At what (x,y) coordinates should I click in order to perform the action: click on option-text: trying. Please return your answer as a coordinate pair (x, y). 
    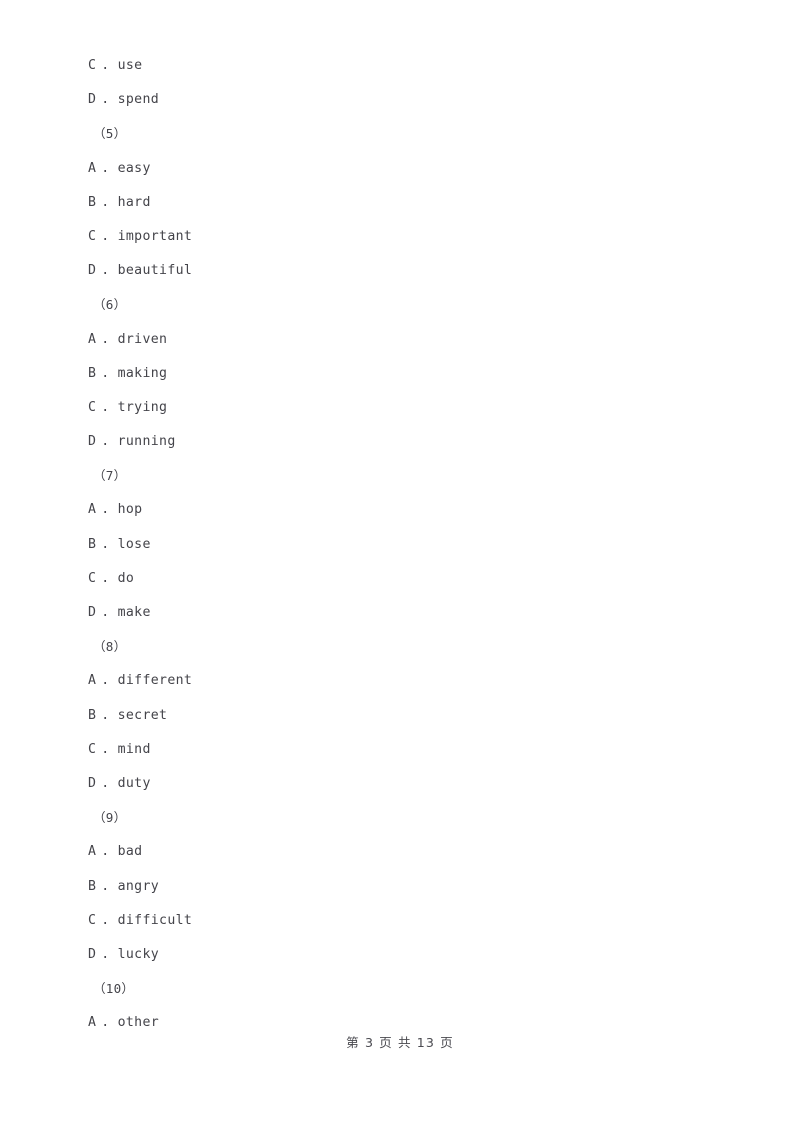
    Looking at the image, I should click on (142, 407).